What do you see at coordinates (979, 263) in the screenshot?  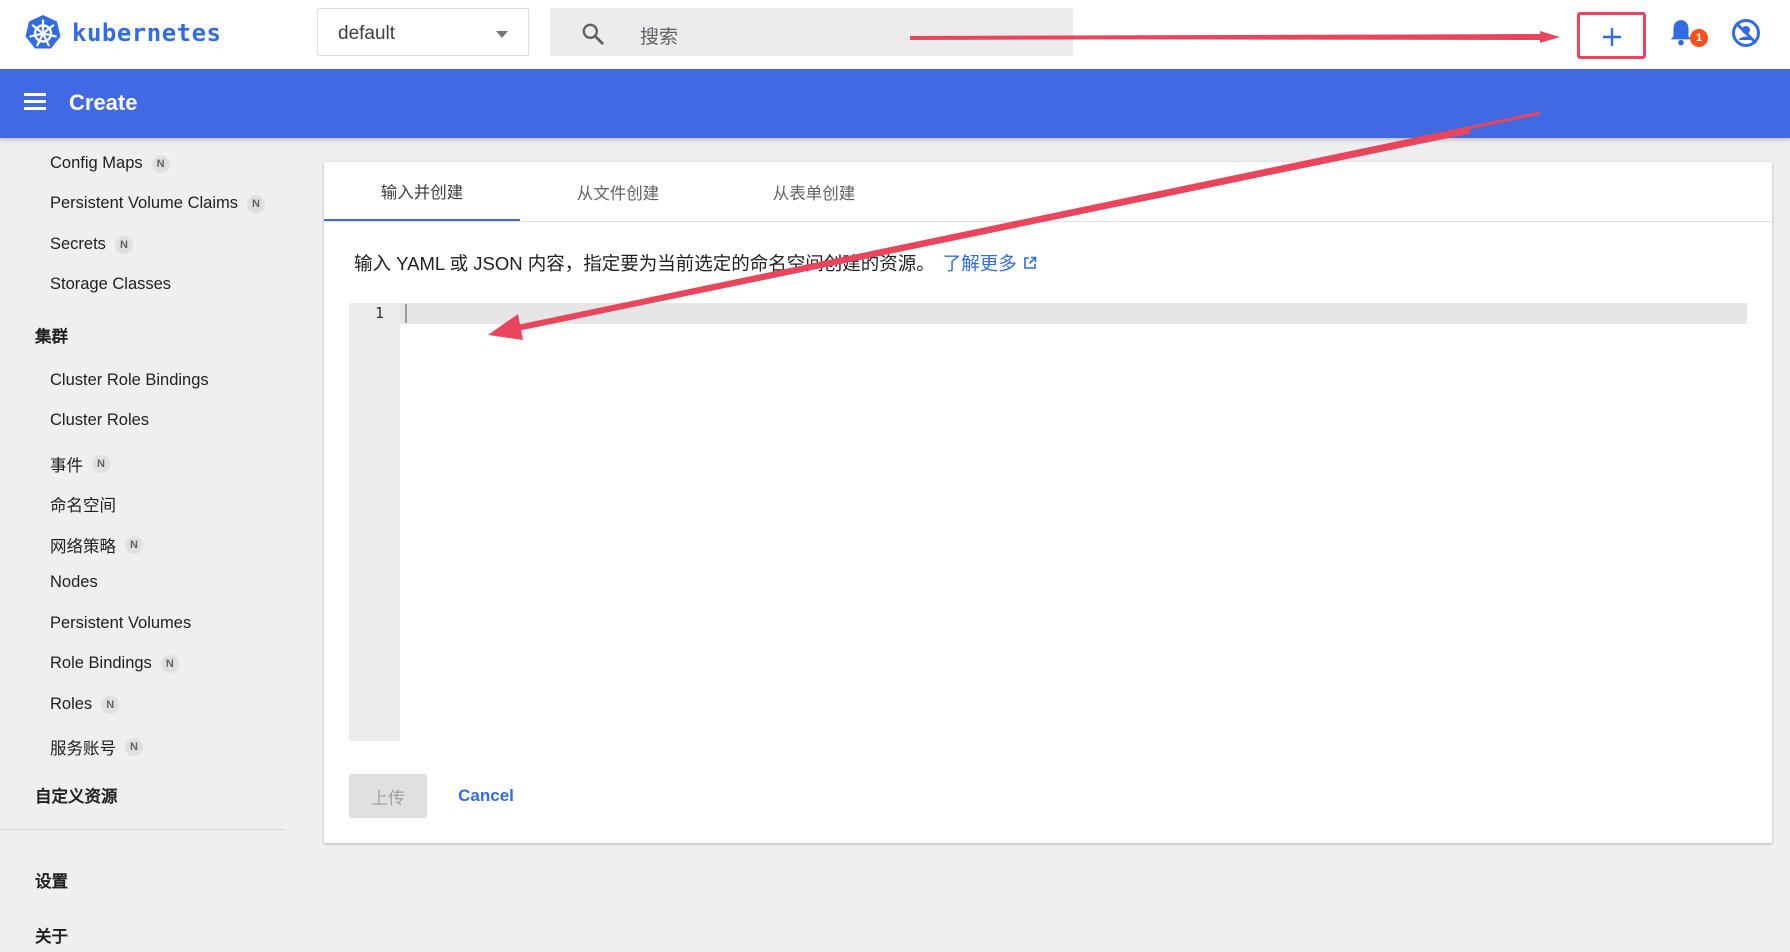 I see `learn-more-label: 了解更多` at bounding box center [979, 263].